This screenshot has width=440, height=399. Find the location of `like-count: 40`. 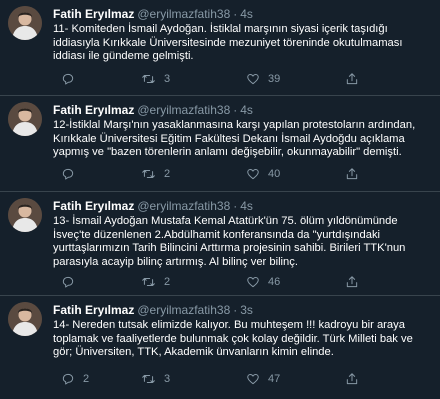

like-count: 40 is located at coordinates (274, 174).